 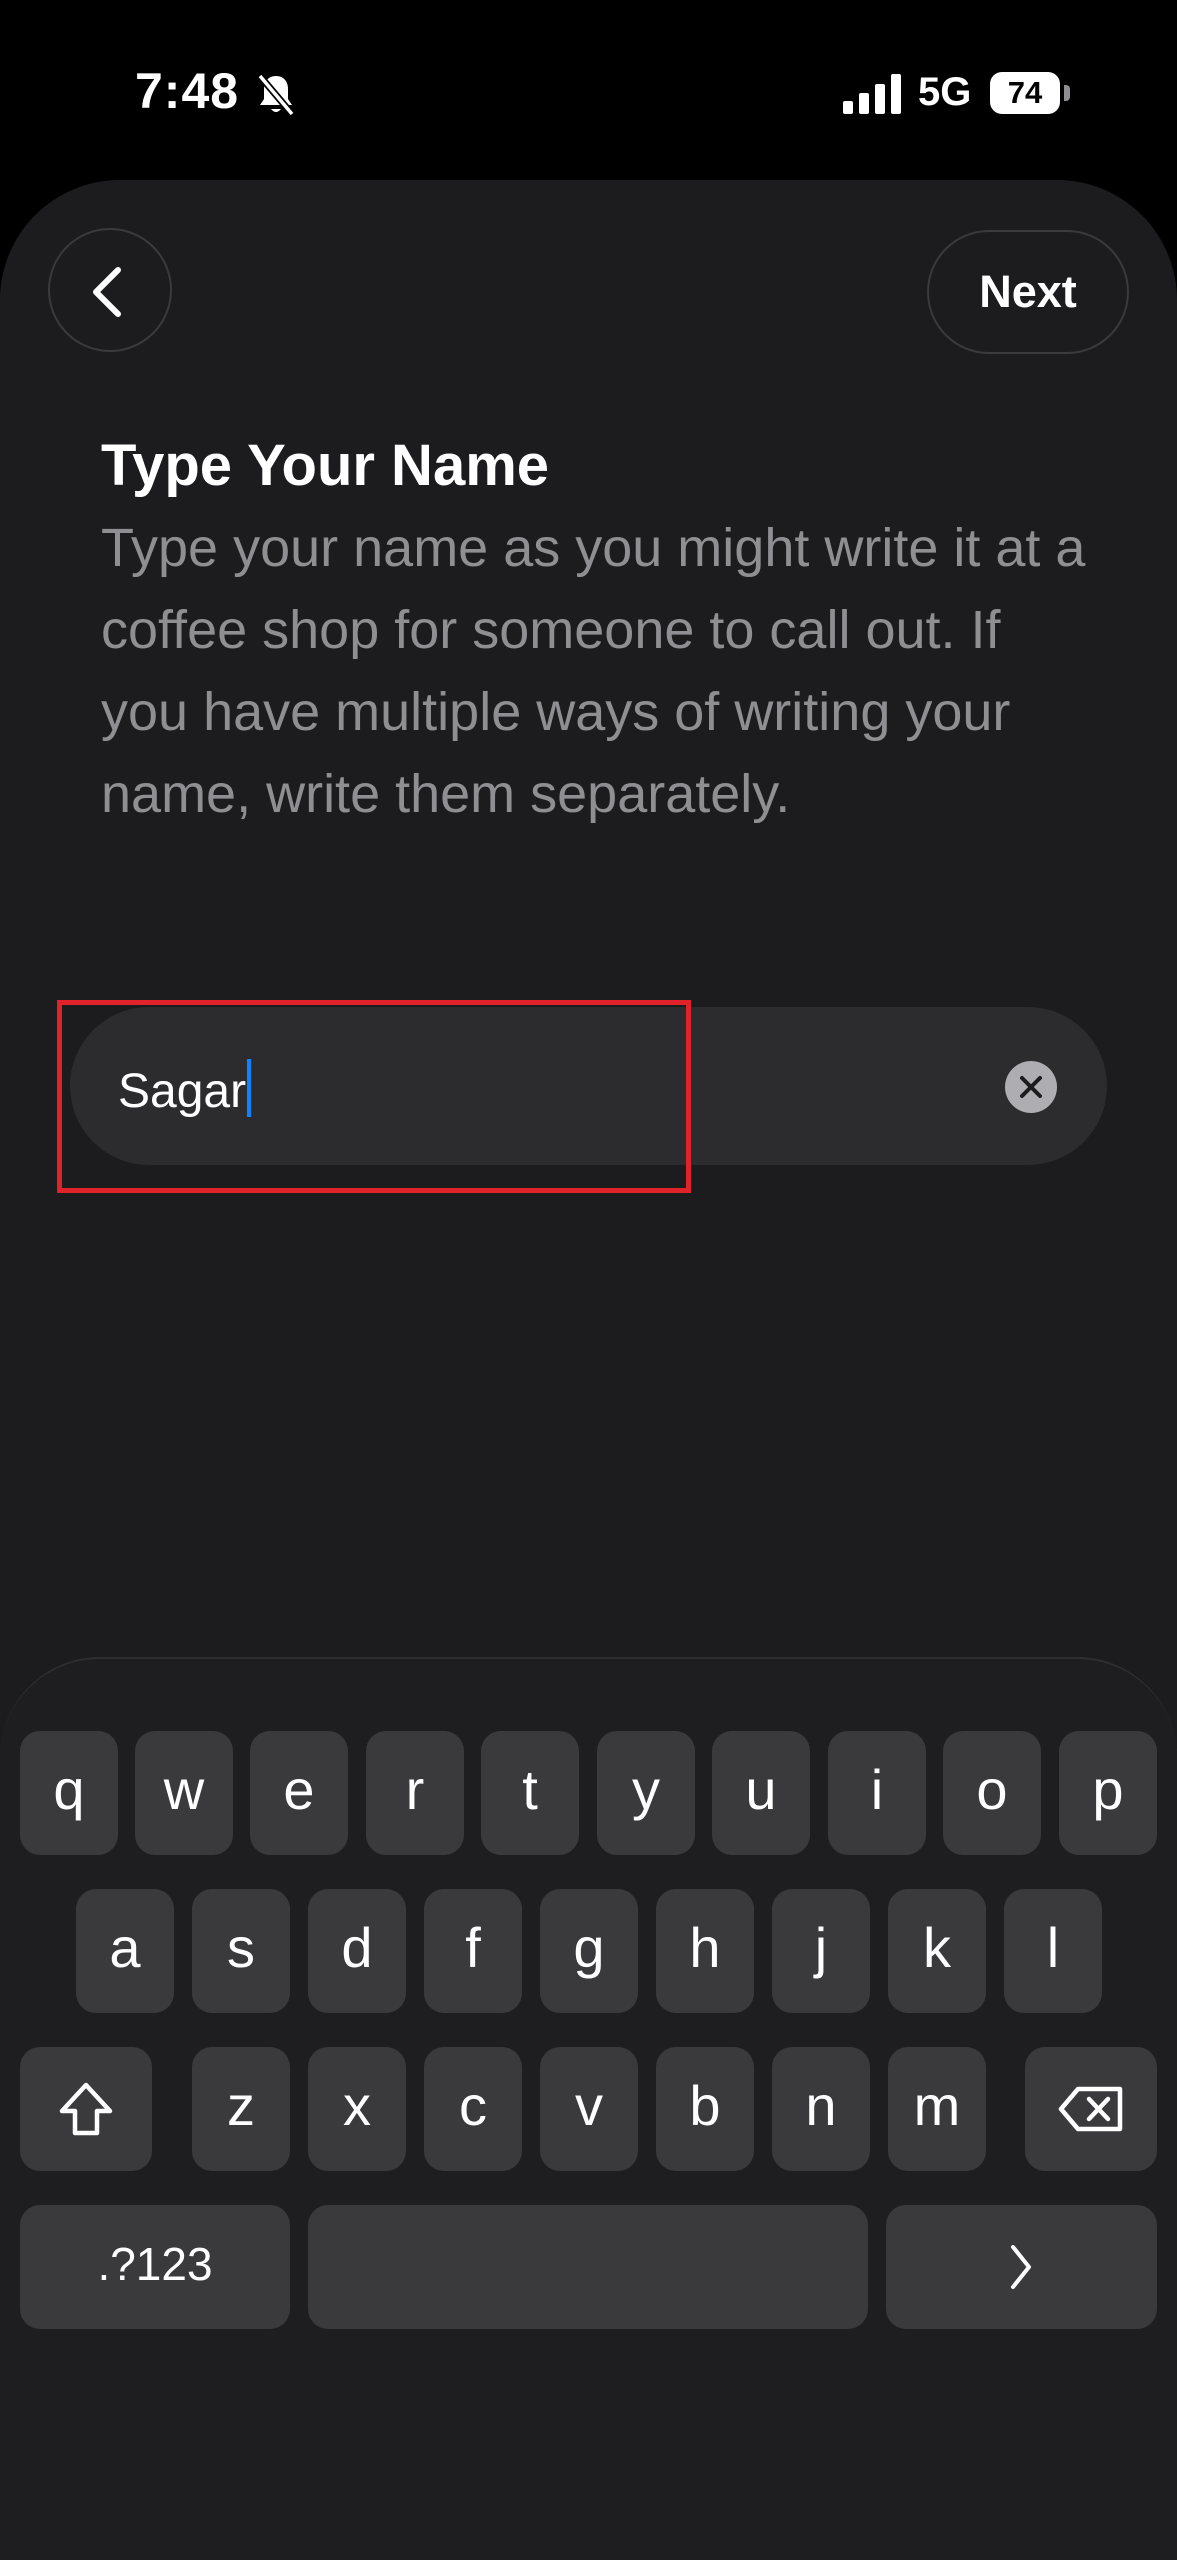 I want to click on key-n: n, so click(x=821, y=2109).